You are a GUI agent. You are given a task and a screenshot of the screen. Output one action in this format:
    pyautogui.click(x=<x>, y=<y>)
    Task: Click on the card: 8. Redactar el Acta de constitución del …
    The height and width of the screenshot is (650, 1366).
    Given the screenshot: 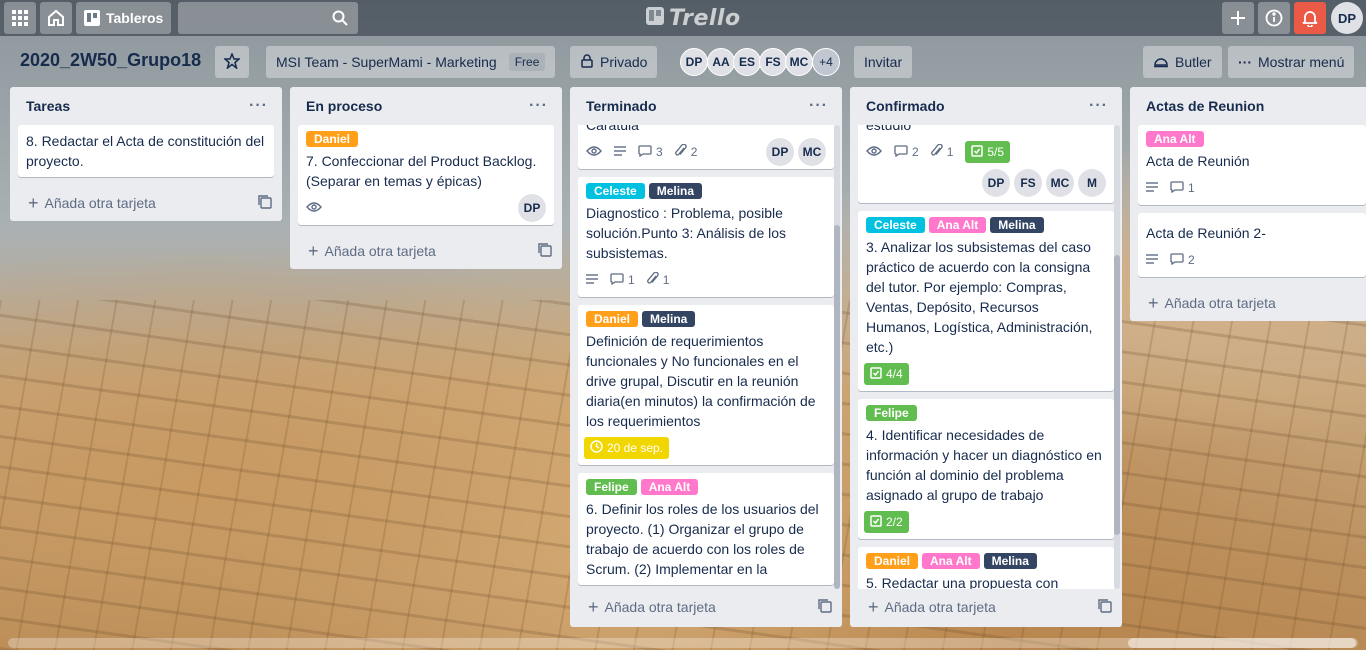 What is the action you would take?
    pyautogui.click(x=146, y=151)
    